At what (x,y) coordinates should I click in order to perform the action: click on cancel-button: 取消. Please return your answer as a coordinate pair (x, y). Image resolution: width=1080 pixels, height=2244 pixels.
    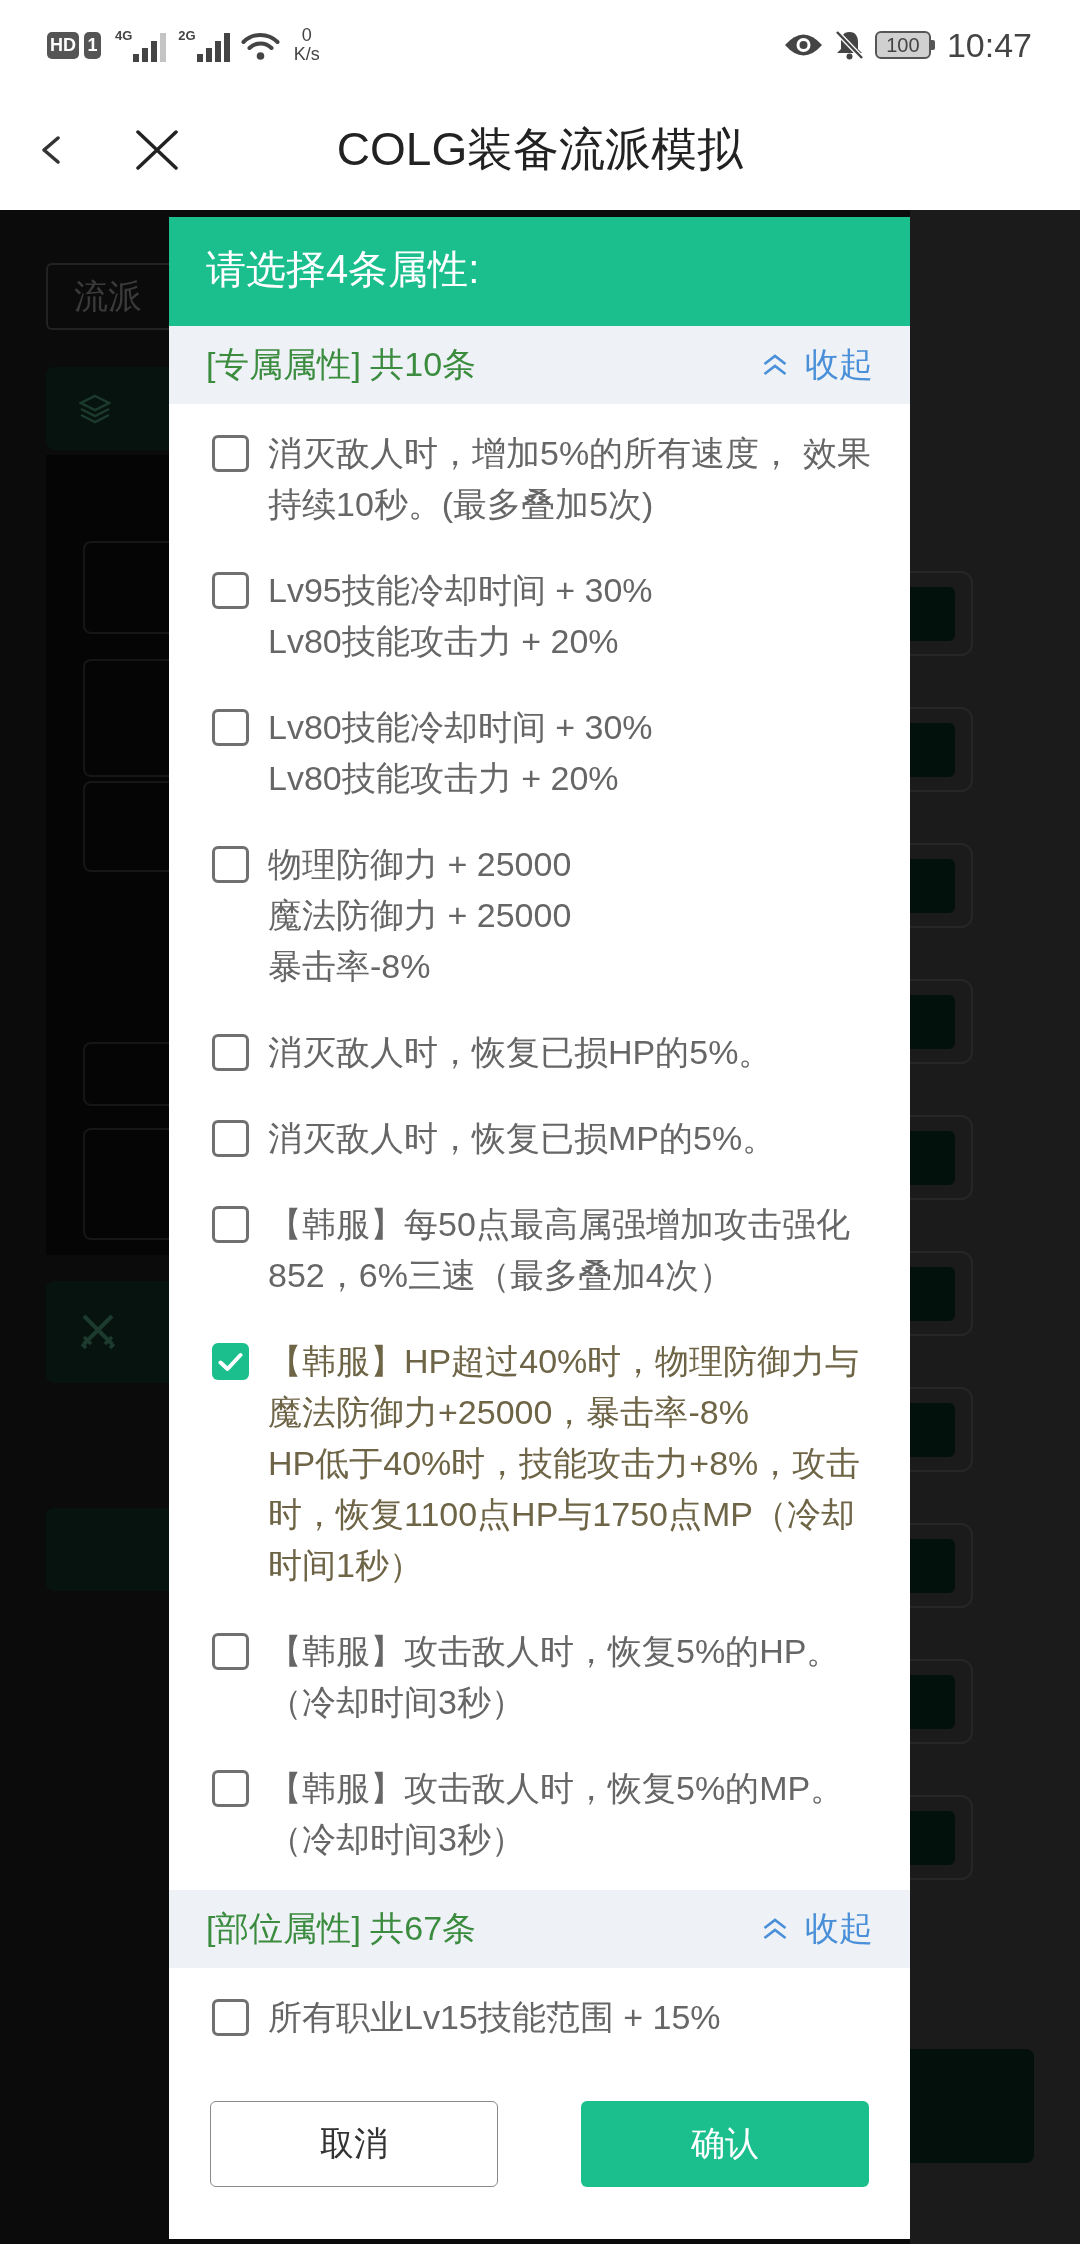
    Looking at the image, I should click on (354, 2144).